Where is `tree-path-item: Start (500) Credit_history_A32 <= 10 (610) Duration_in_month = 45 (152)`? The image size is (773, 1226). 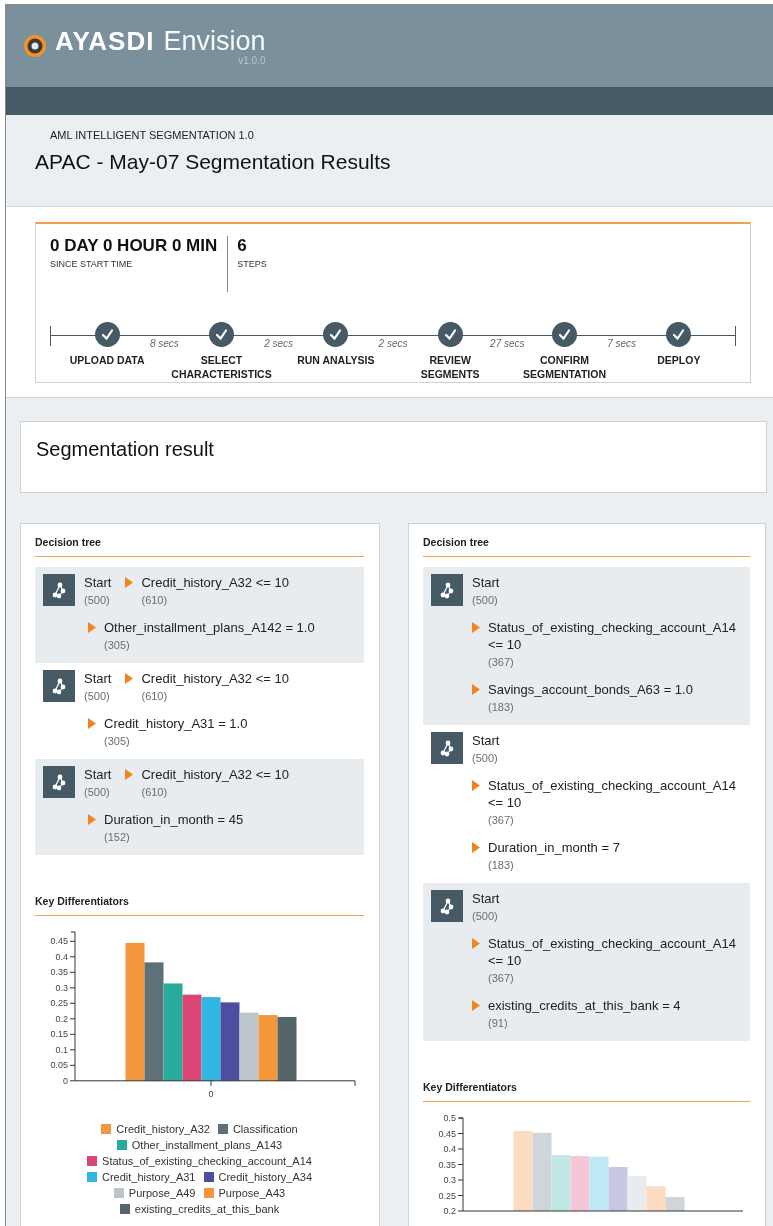 tree-path-item: Start (500) Credit_history_A32 <= 10 (610) Duration_in_month = 45 (152) is located at coordinates (199, 807).